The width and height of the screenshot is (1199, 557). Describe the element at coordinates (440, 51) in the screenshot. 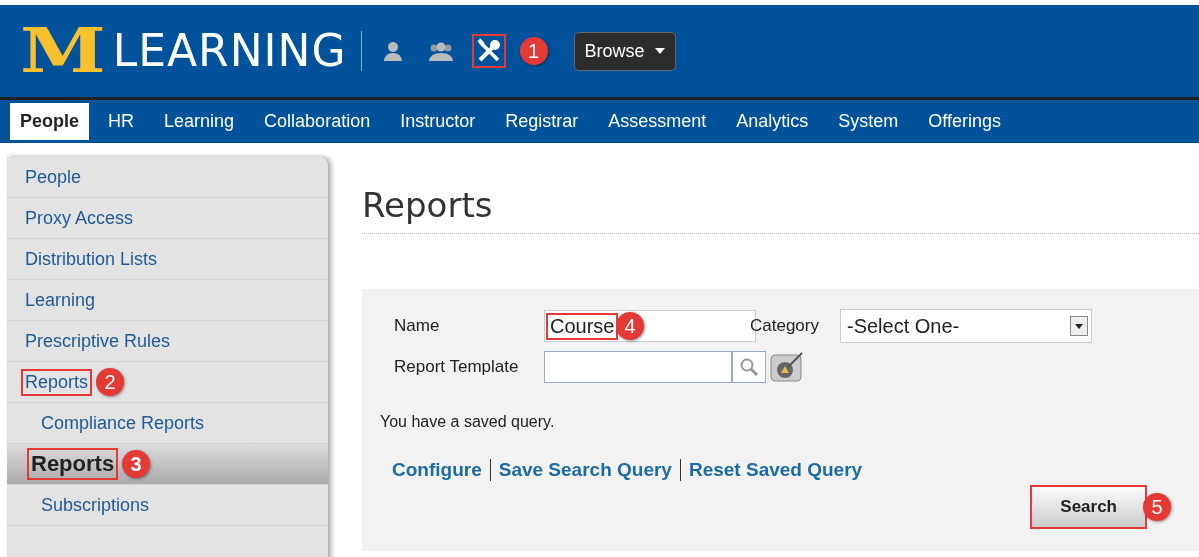

I see `group-icon` at that location.